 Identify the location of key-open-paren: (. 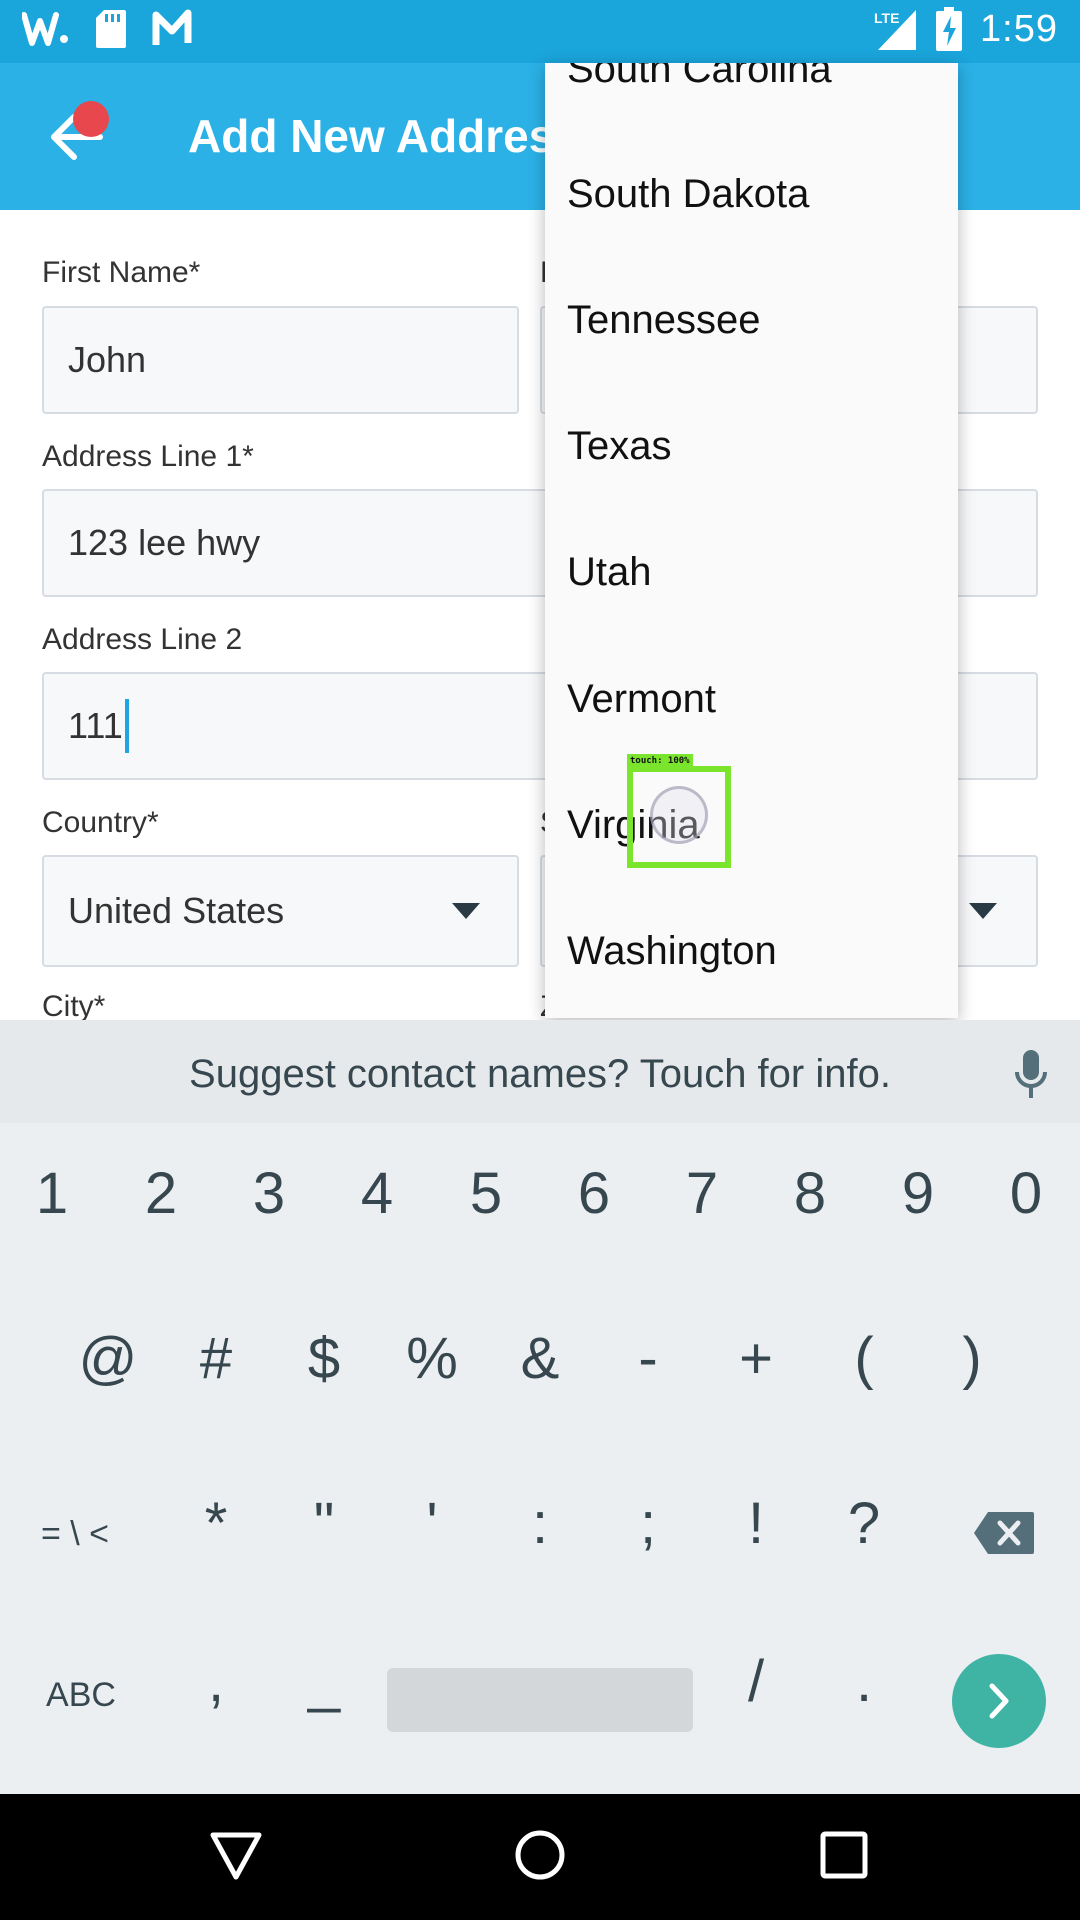
(864, 1358).